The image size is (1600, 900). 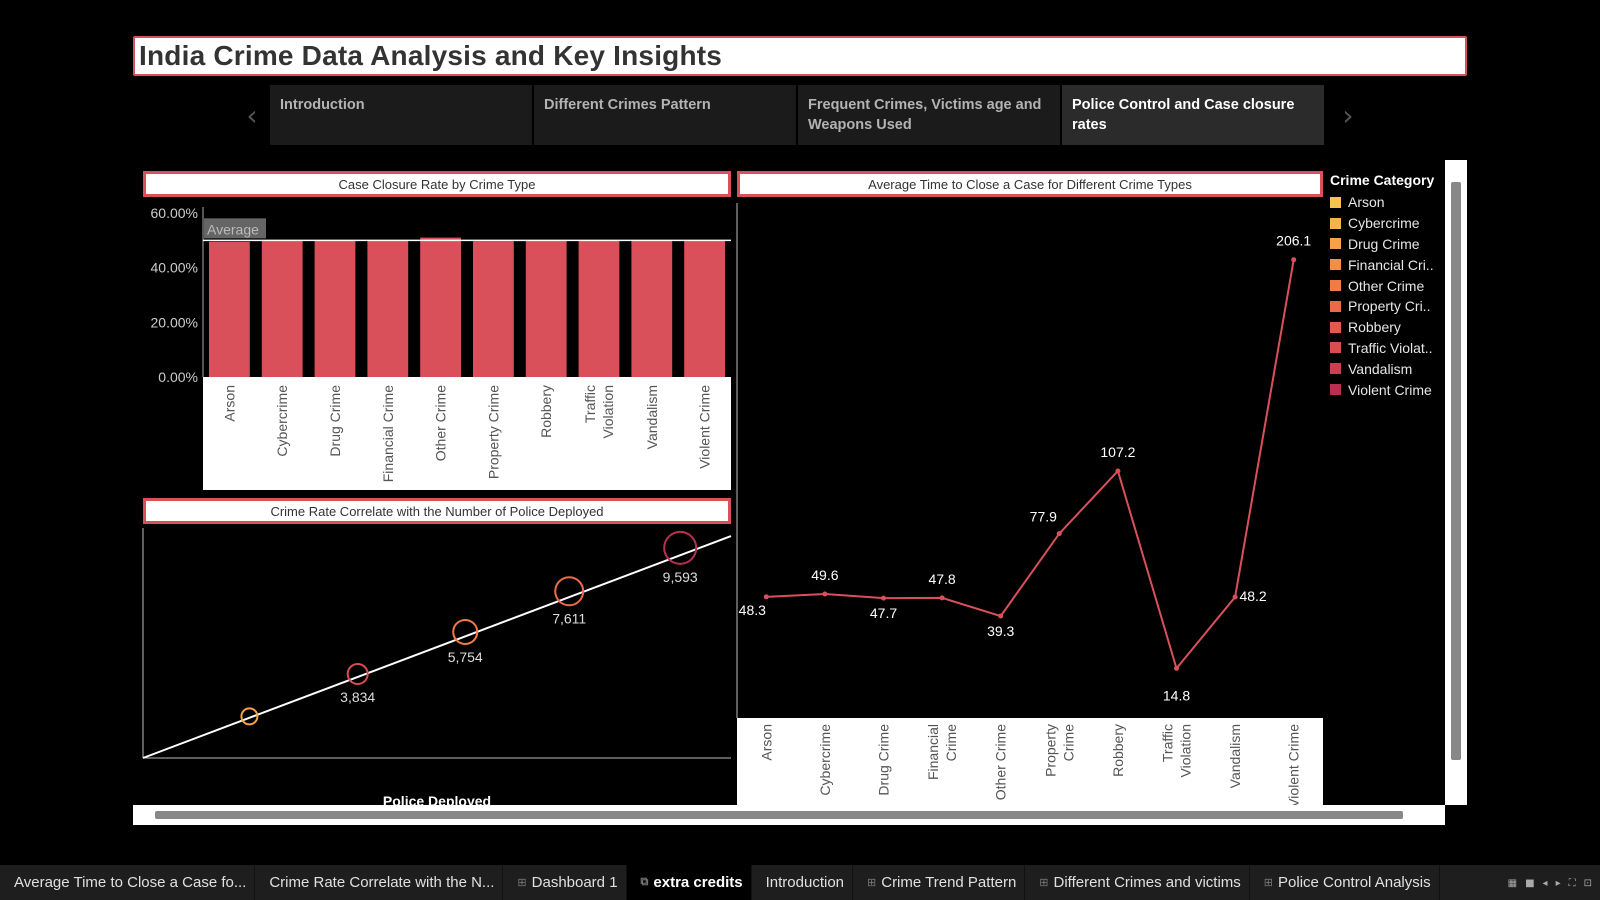 I want to click on legend-label: Property Cri.., so click(x=1389, y=306).